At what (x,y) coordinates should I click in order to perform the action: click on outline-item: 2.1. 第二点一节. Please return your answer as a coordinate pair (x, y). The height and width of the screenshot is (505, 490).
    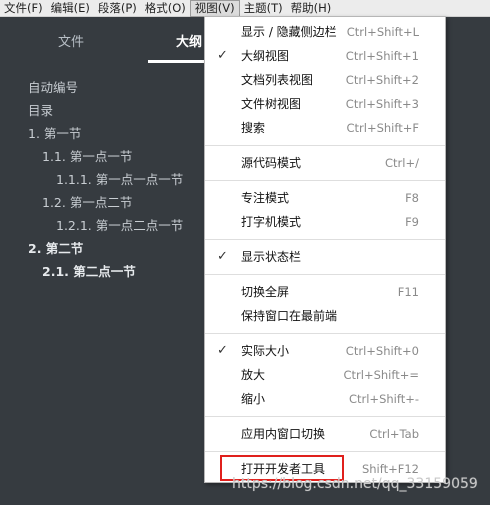
    Looking at the image, I should click on (89, 272).